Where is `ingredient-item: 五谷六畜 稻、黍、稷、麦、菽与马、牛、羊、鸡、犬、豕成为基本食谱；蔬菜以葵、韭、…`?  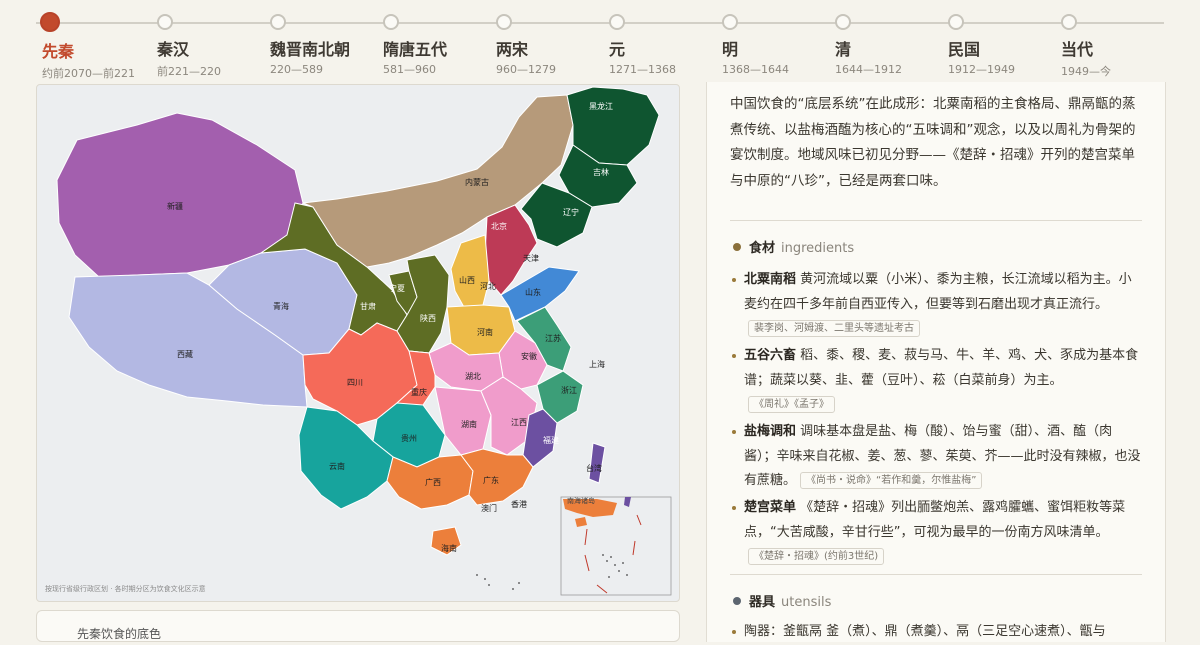
ingredient-item: 五谷六畜 稻、黍、稷、麦、菽与马、牛、羊、鸡、犬、豕成为基本食谱；蔬菜以葵、韭、… is located at coordinates (938, 381).